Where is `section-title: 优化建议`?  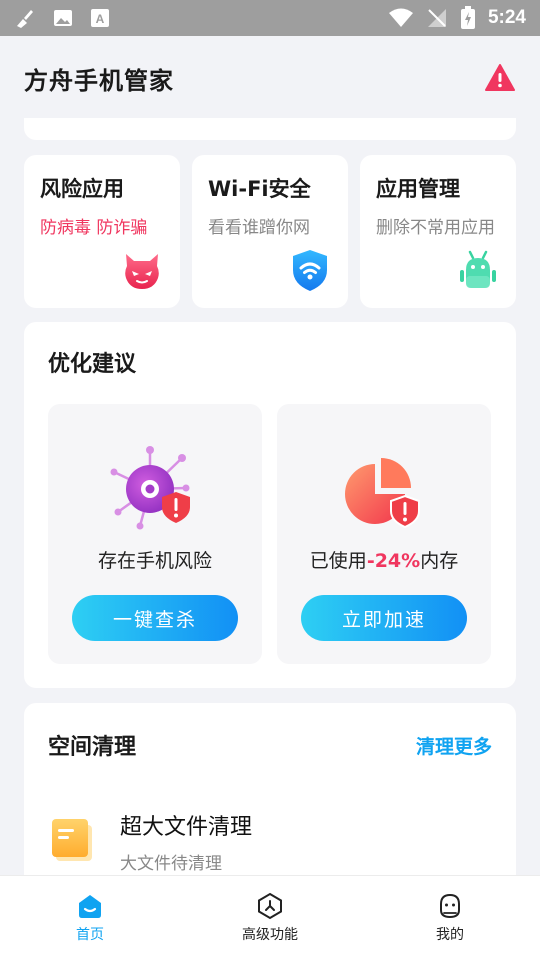
section-title: 优化建议 is located at coordinates (92, 364).